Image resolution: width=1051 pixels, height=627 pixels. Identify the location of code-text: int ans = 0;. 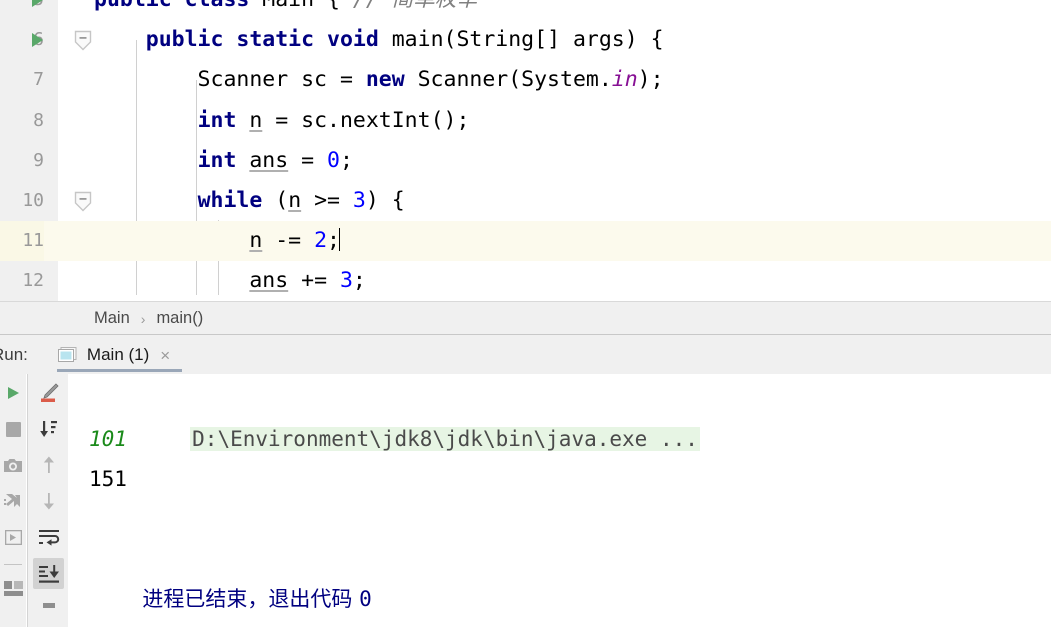
(223, 161).